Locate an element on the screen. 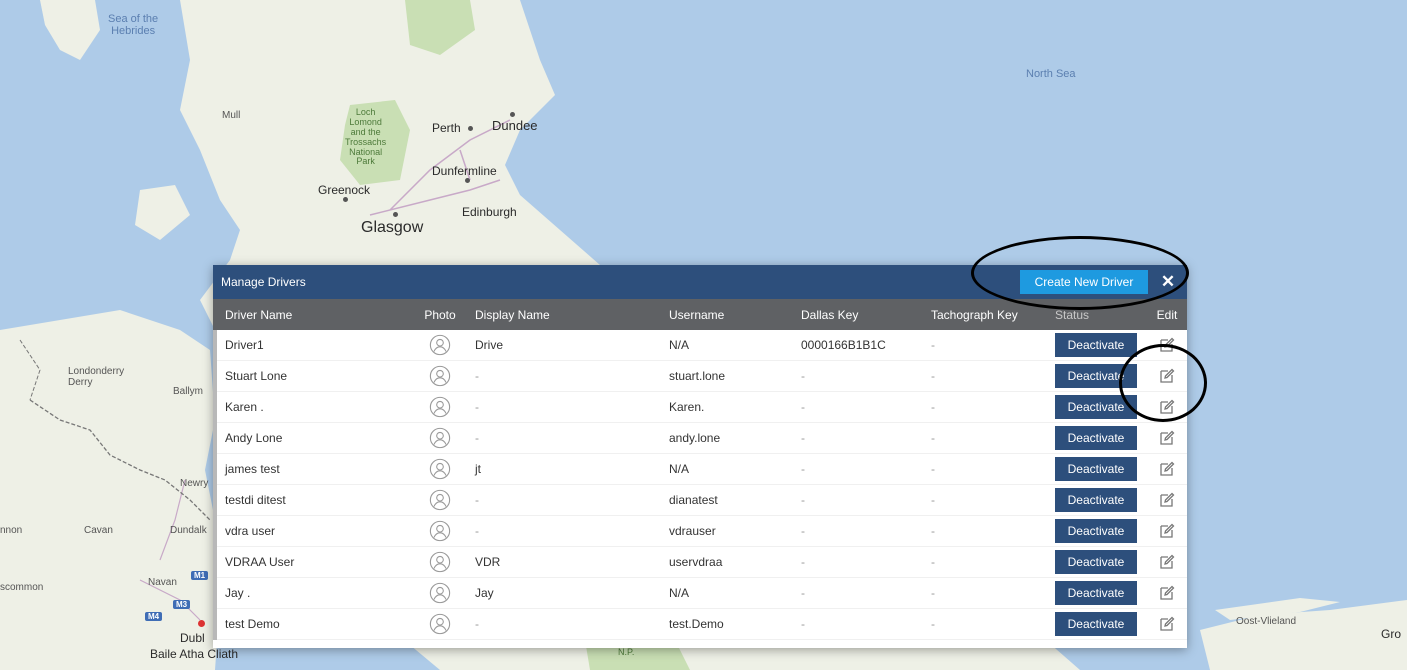 The image size is (1407, 670). driver-name-cell: james test is located at coordinates (314, 469).